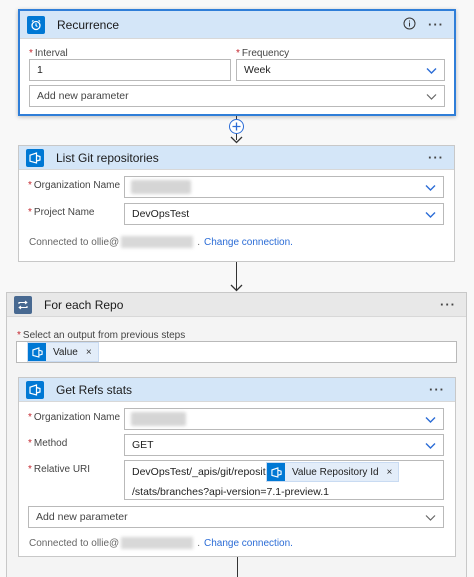  What do you see at coordinates (237, 567) in the screenshot?
I see `connector-line` at bounding box center [237, 567].